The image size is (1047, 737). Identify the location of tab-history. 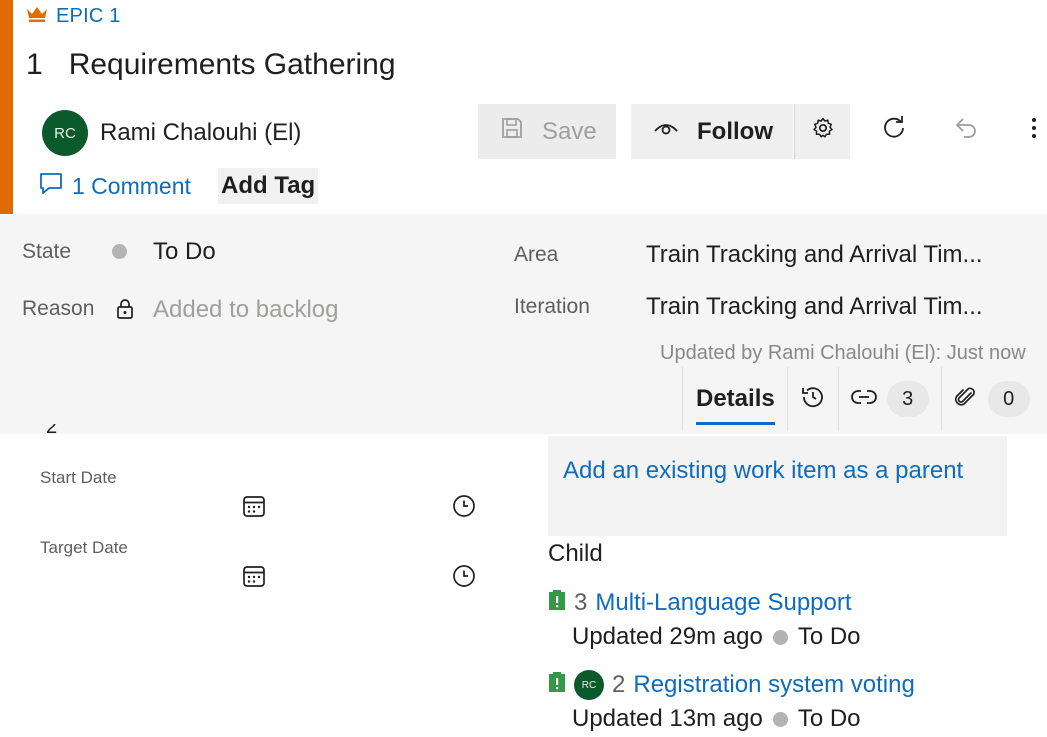
(812, 399).